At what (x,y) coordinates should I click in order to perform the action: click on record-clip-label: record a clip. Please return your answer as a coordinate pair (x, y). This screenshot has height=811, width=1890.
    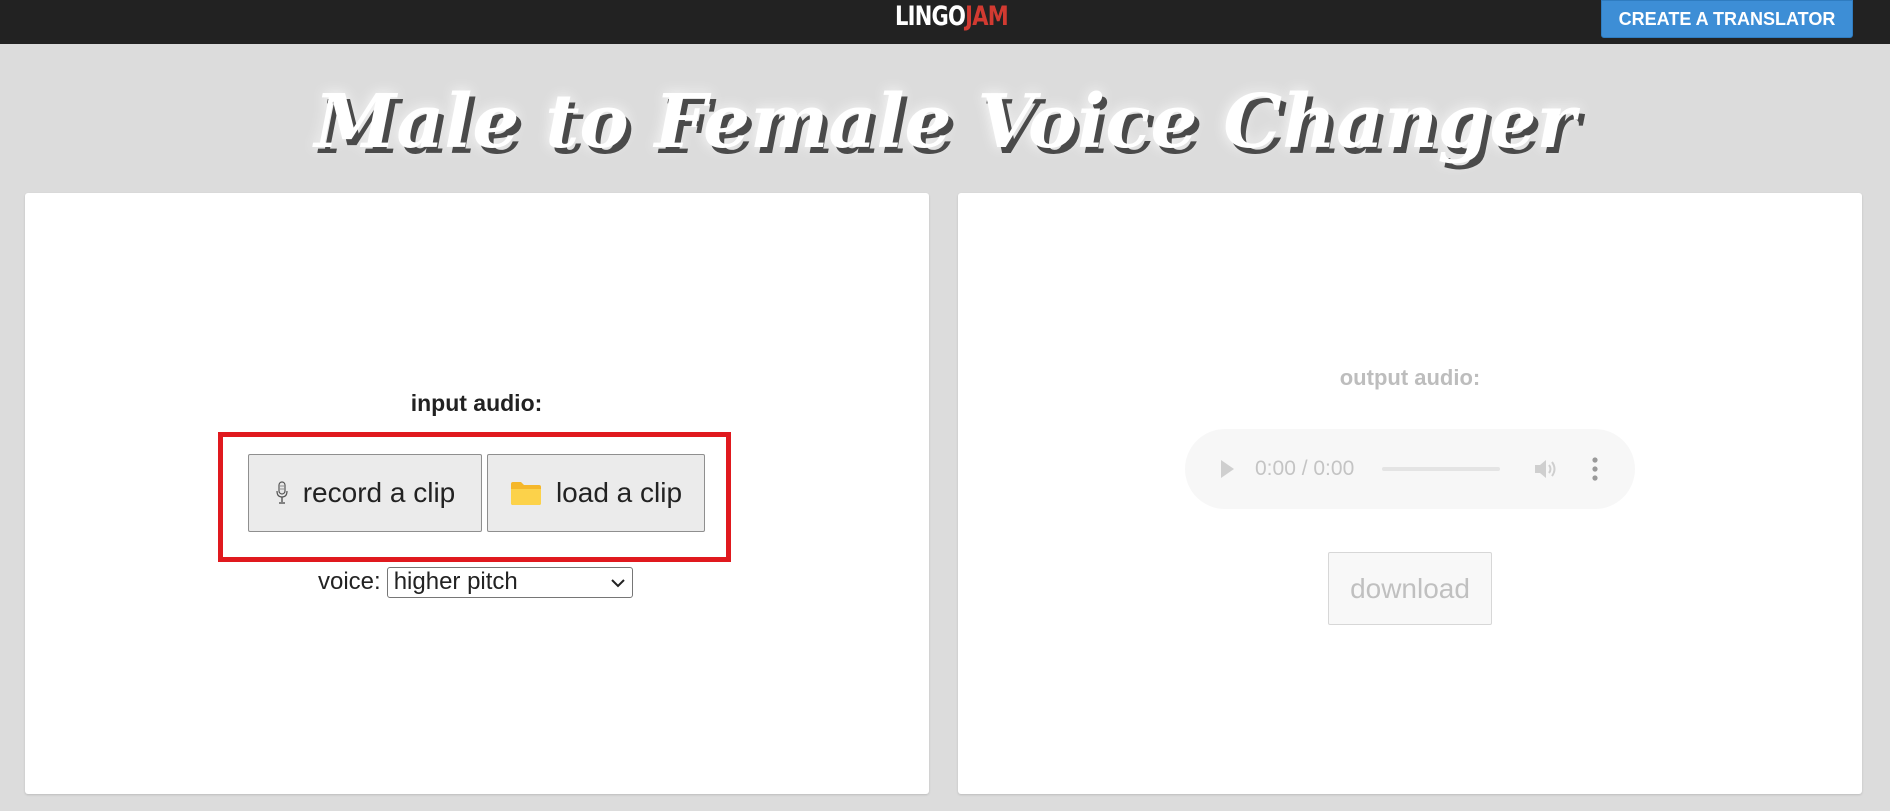
    Looking at the image, I should click on (379, 492).